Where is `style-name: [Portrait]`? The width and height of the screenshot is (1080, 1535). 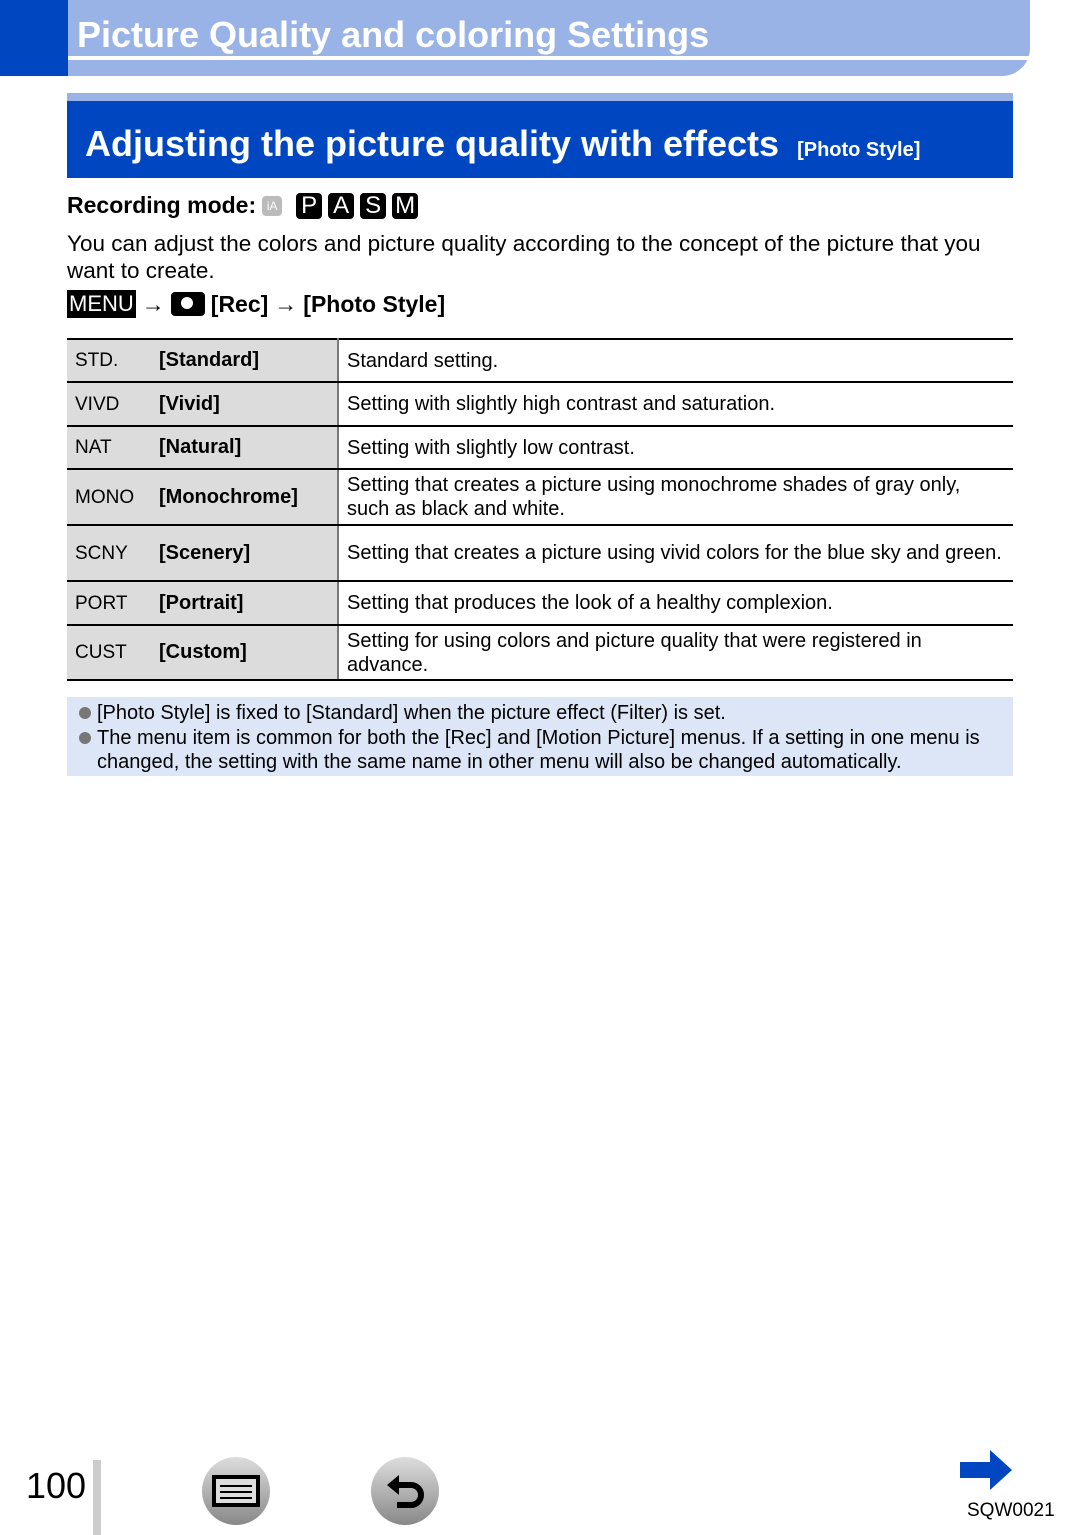 style-name: [Portrait] is located at coordinates (201, 602).